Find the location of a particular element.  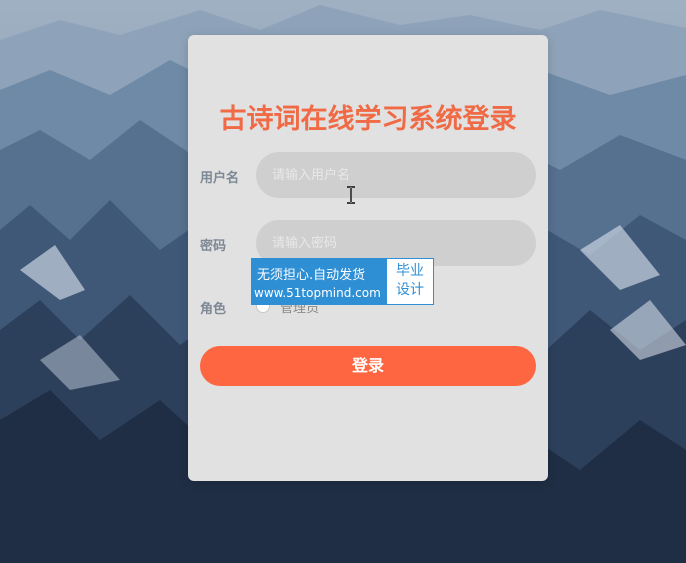

watermark-banner: 无须担心.自动发货 www.51topmind.com 毕业 设计 is located at coordinates (342, 281).